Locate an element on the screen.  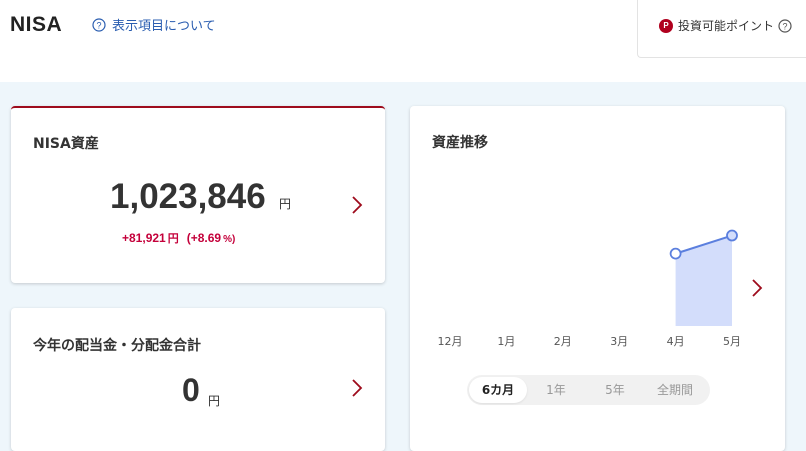
change-percent: (+8.69 is located at coordinates (204, 238).